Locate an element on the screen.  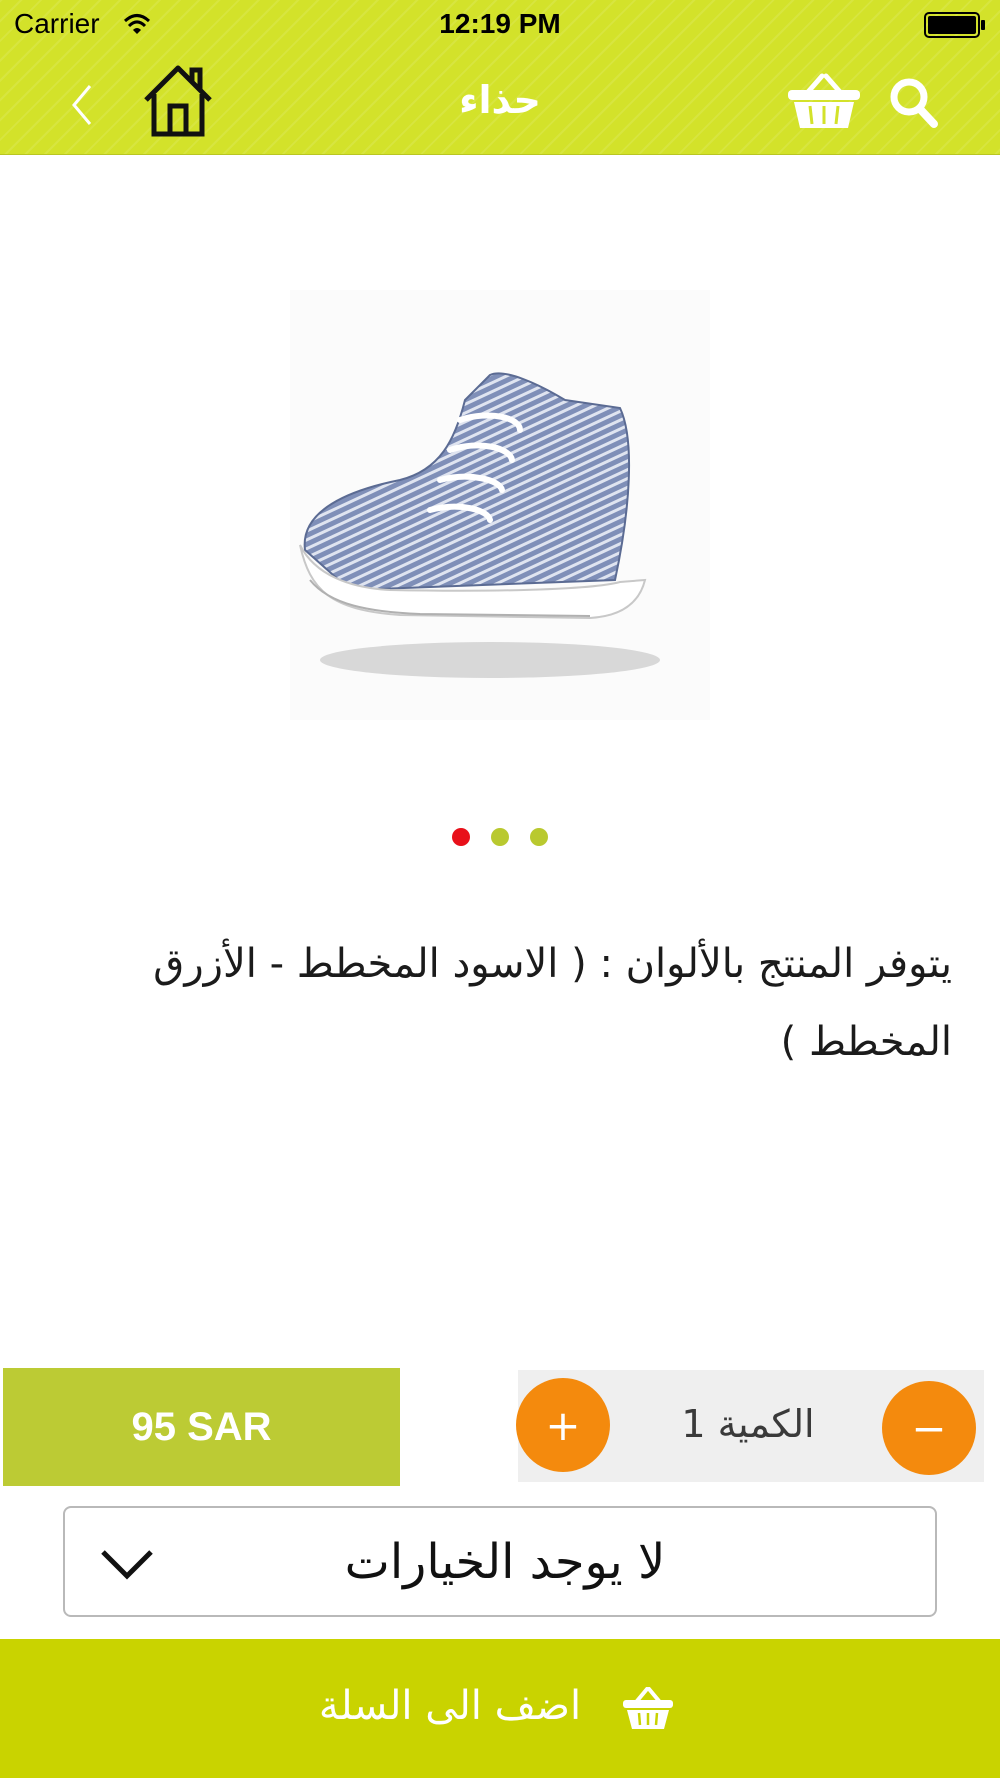
price-box: 95 SAR is located at coordinates (201, 1427).